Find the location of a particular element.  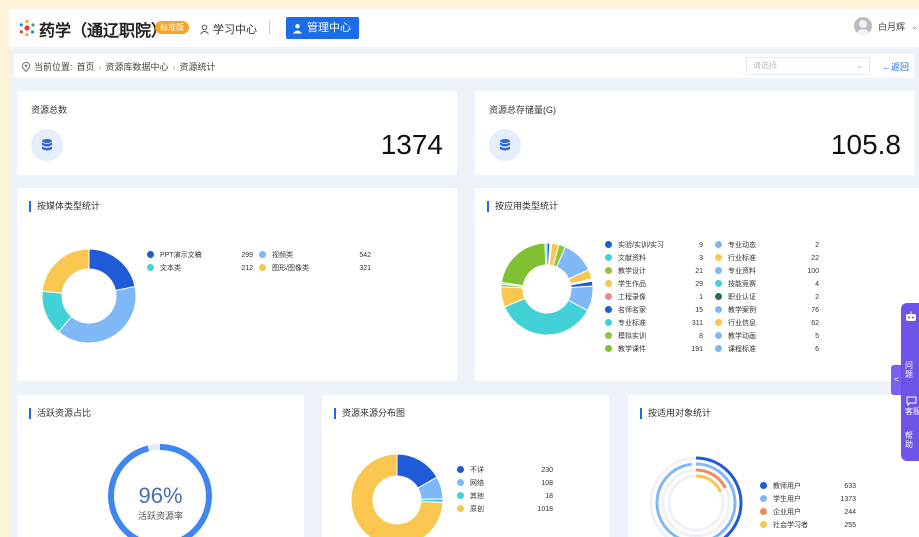

legend-value: 4 is located at coordinates (817, 284).